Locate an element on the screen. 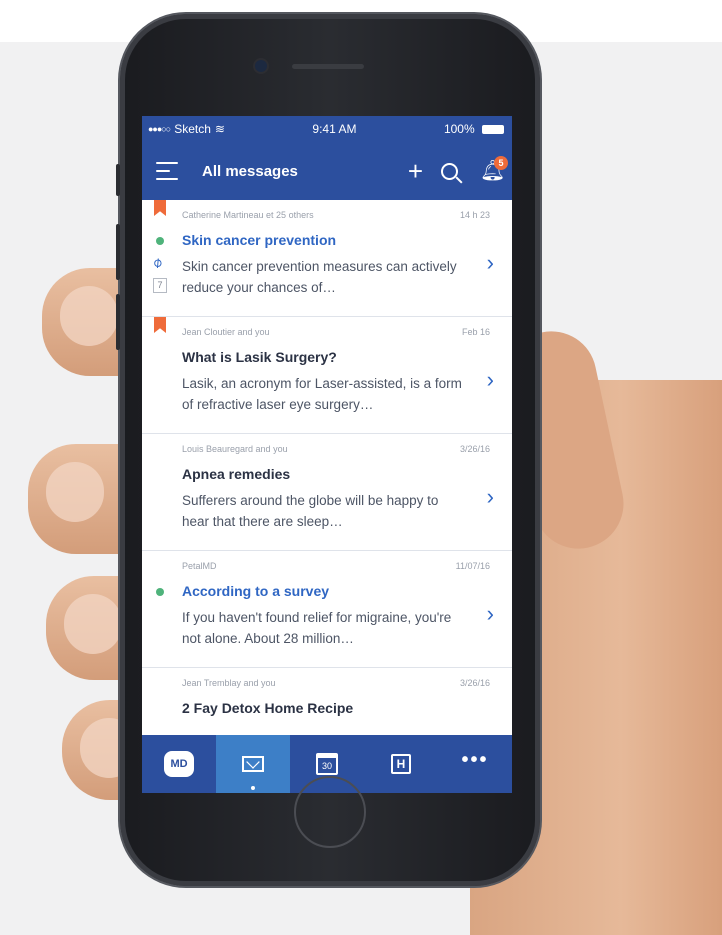  menu-icon is located at coordinates (167, 171).